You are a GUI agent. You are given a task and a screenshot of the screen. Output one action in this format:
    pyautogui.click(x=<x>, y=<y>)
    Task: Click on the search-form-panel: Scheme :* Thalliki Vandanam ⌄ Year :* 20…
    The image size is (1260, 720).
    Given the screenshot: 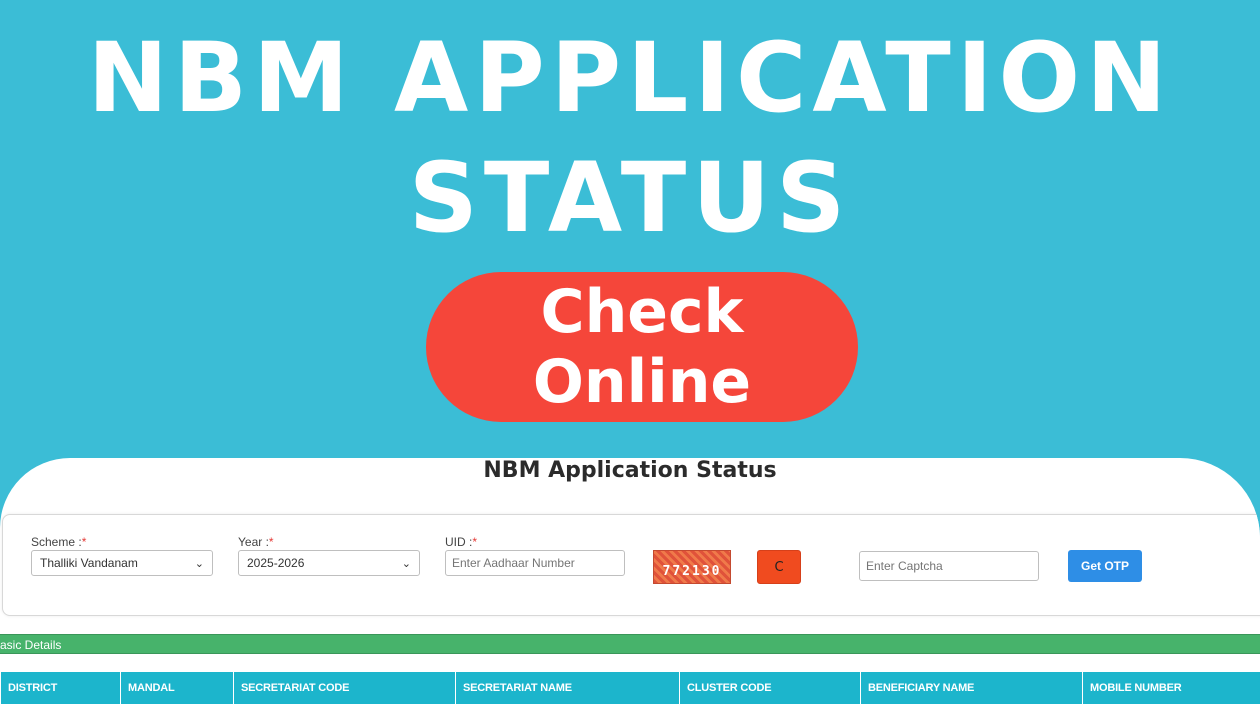 What is the action you would take?
    pyautogui.click(x=631, y=565)
    